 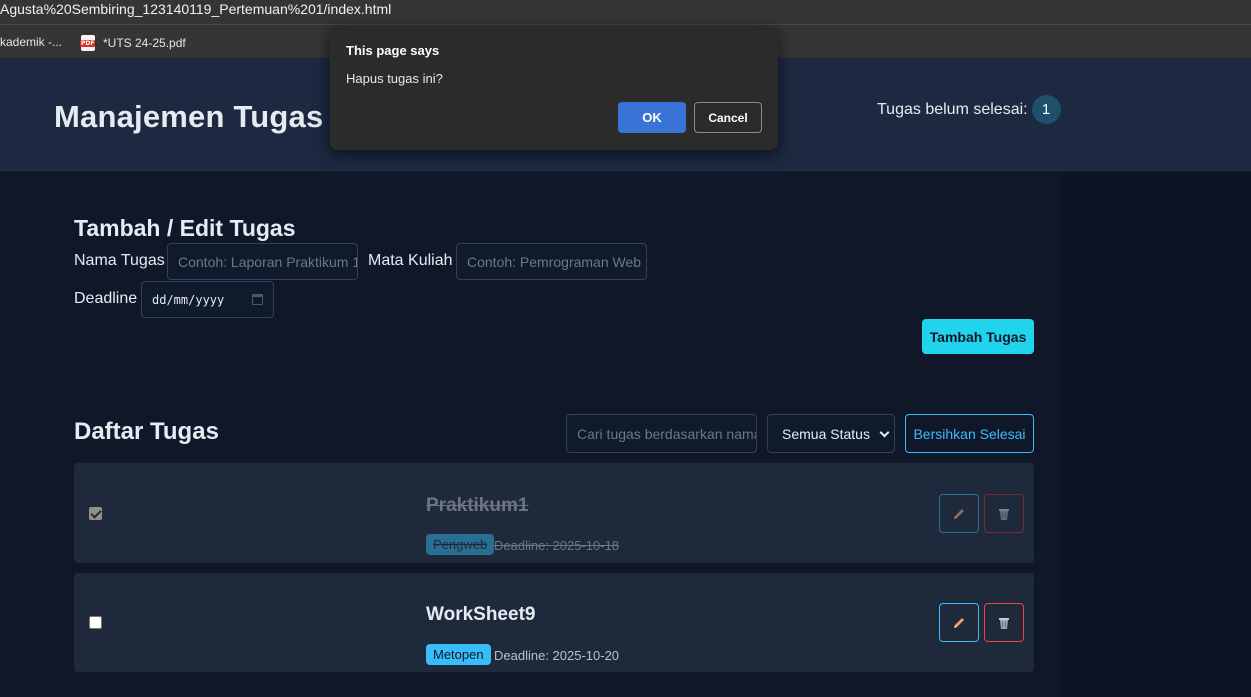 I want to click on pending-counter: Tugas belum selesai: 1, so click(x=969, y=109).